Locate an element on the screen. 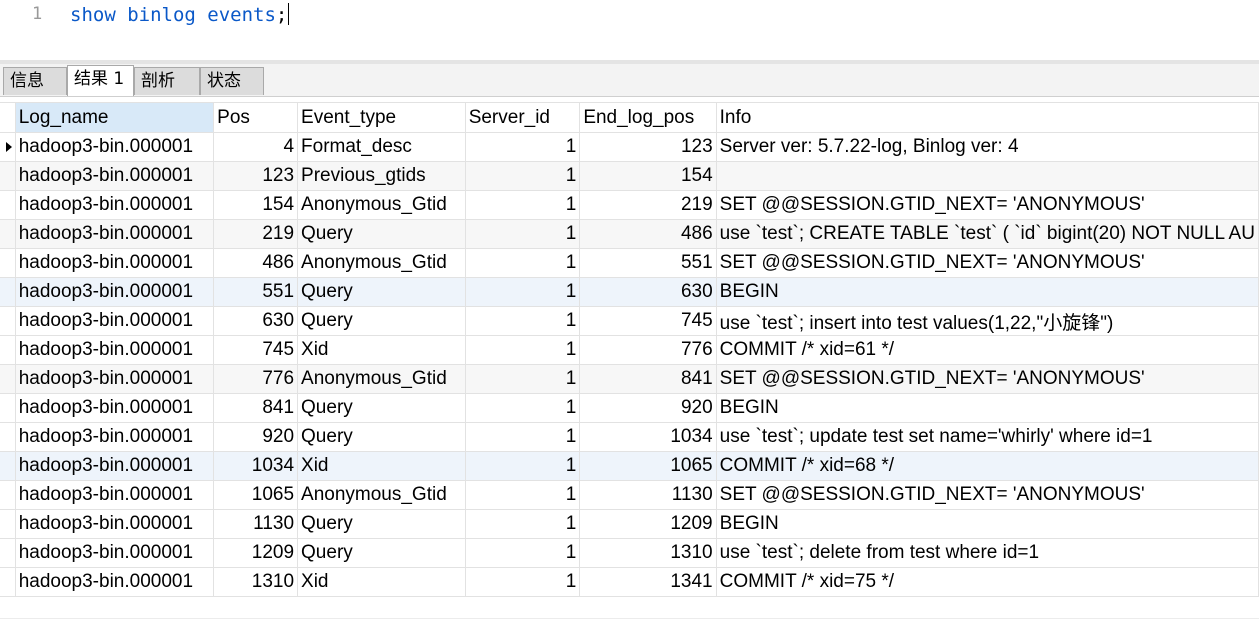 Image resolution: width=1259 pixels, height=638 pixels. tab-result-1: 结果 1 is located at coordinates (100, 80).